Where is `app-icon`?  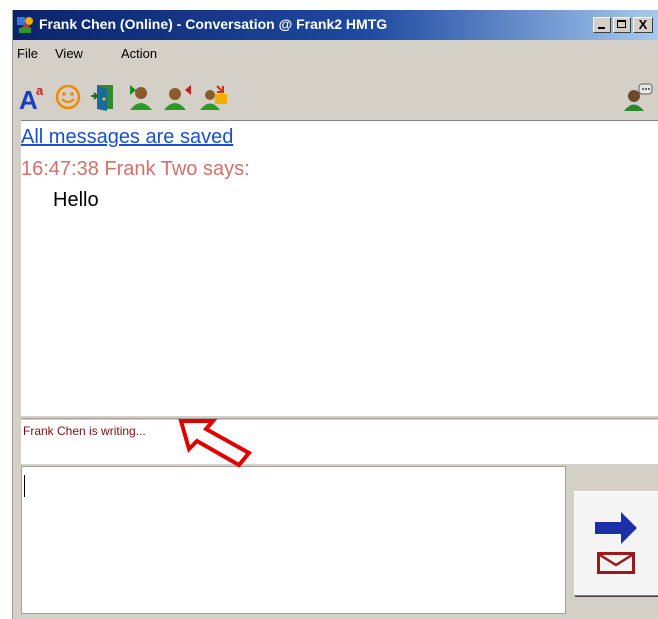
app-icon is located at coordinates (26, 25).